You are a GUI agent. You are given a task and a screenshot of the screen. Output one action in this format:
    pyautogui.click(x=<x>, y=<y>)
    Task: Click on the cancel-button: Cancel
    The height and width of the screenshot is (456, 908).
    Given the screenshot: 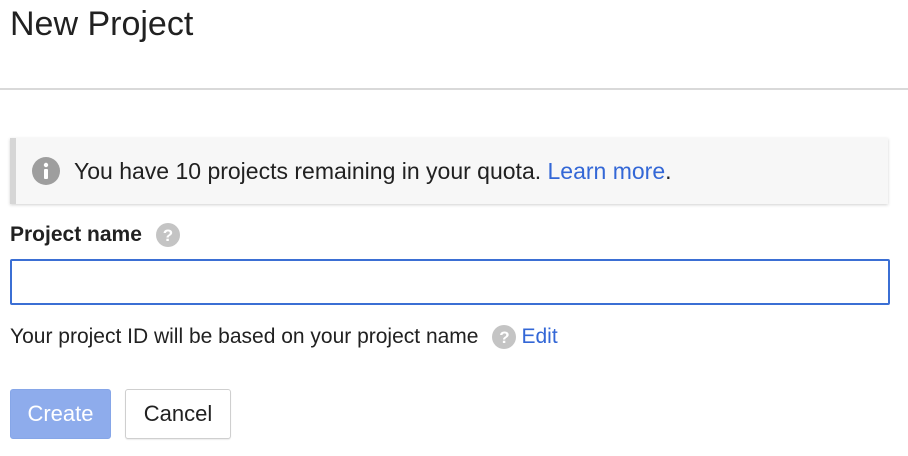 What is the action you would take?
    pyautogui.click(x=178, y=414)
    